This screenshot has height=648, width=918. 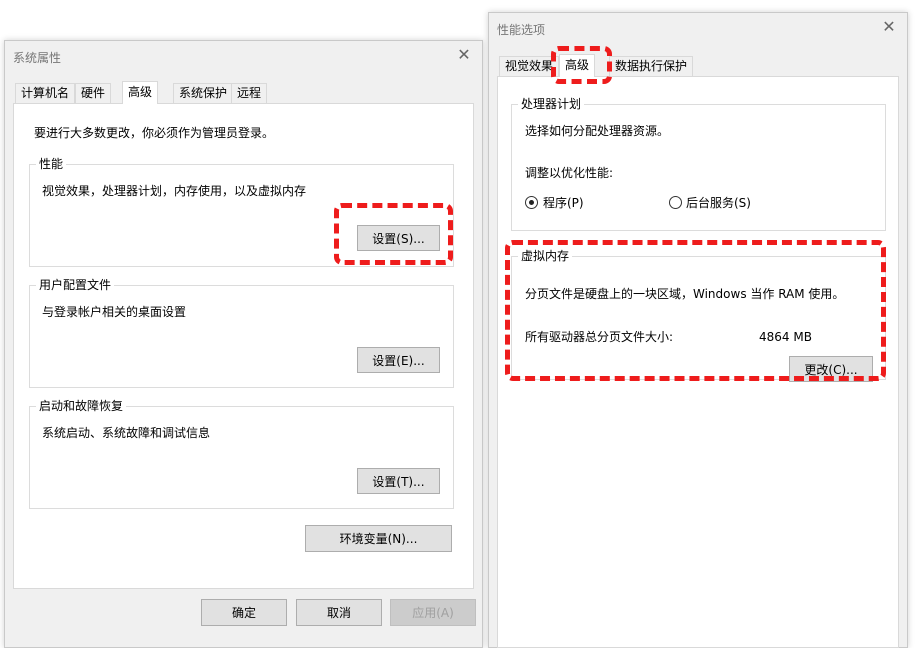 I want to click on tab-system-protection: 系统保护, so click(x=203, y=93).